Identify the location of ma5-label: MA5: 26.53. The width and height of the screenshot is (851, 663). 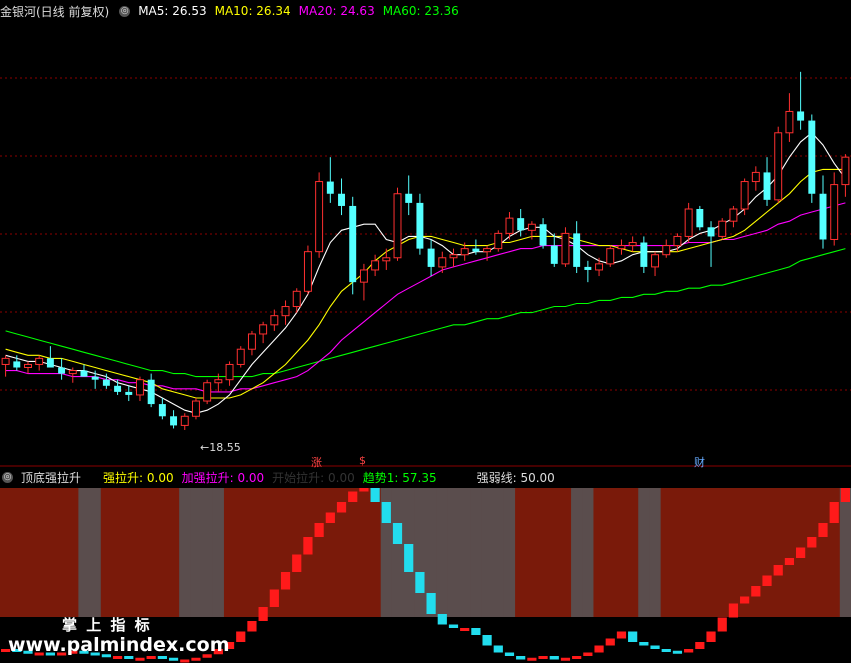
(172, 11).